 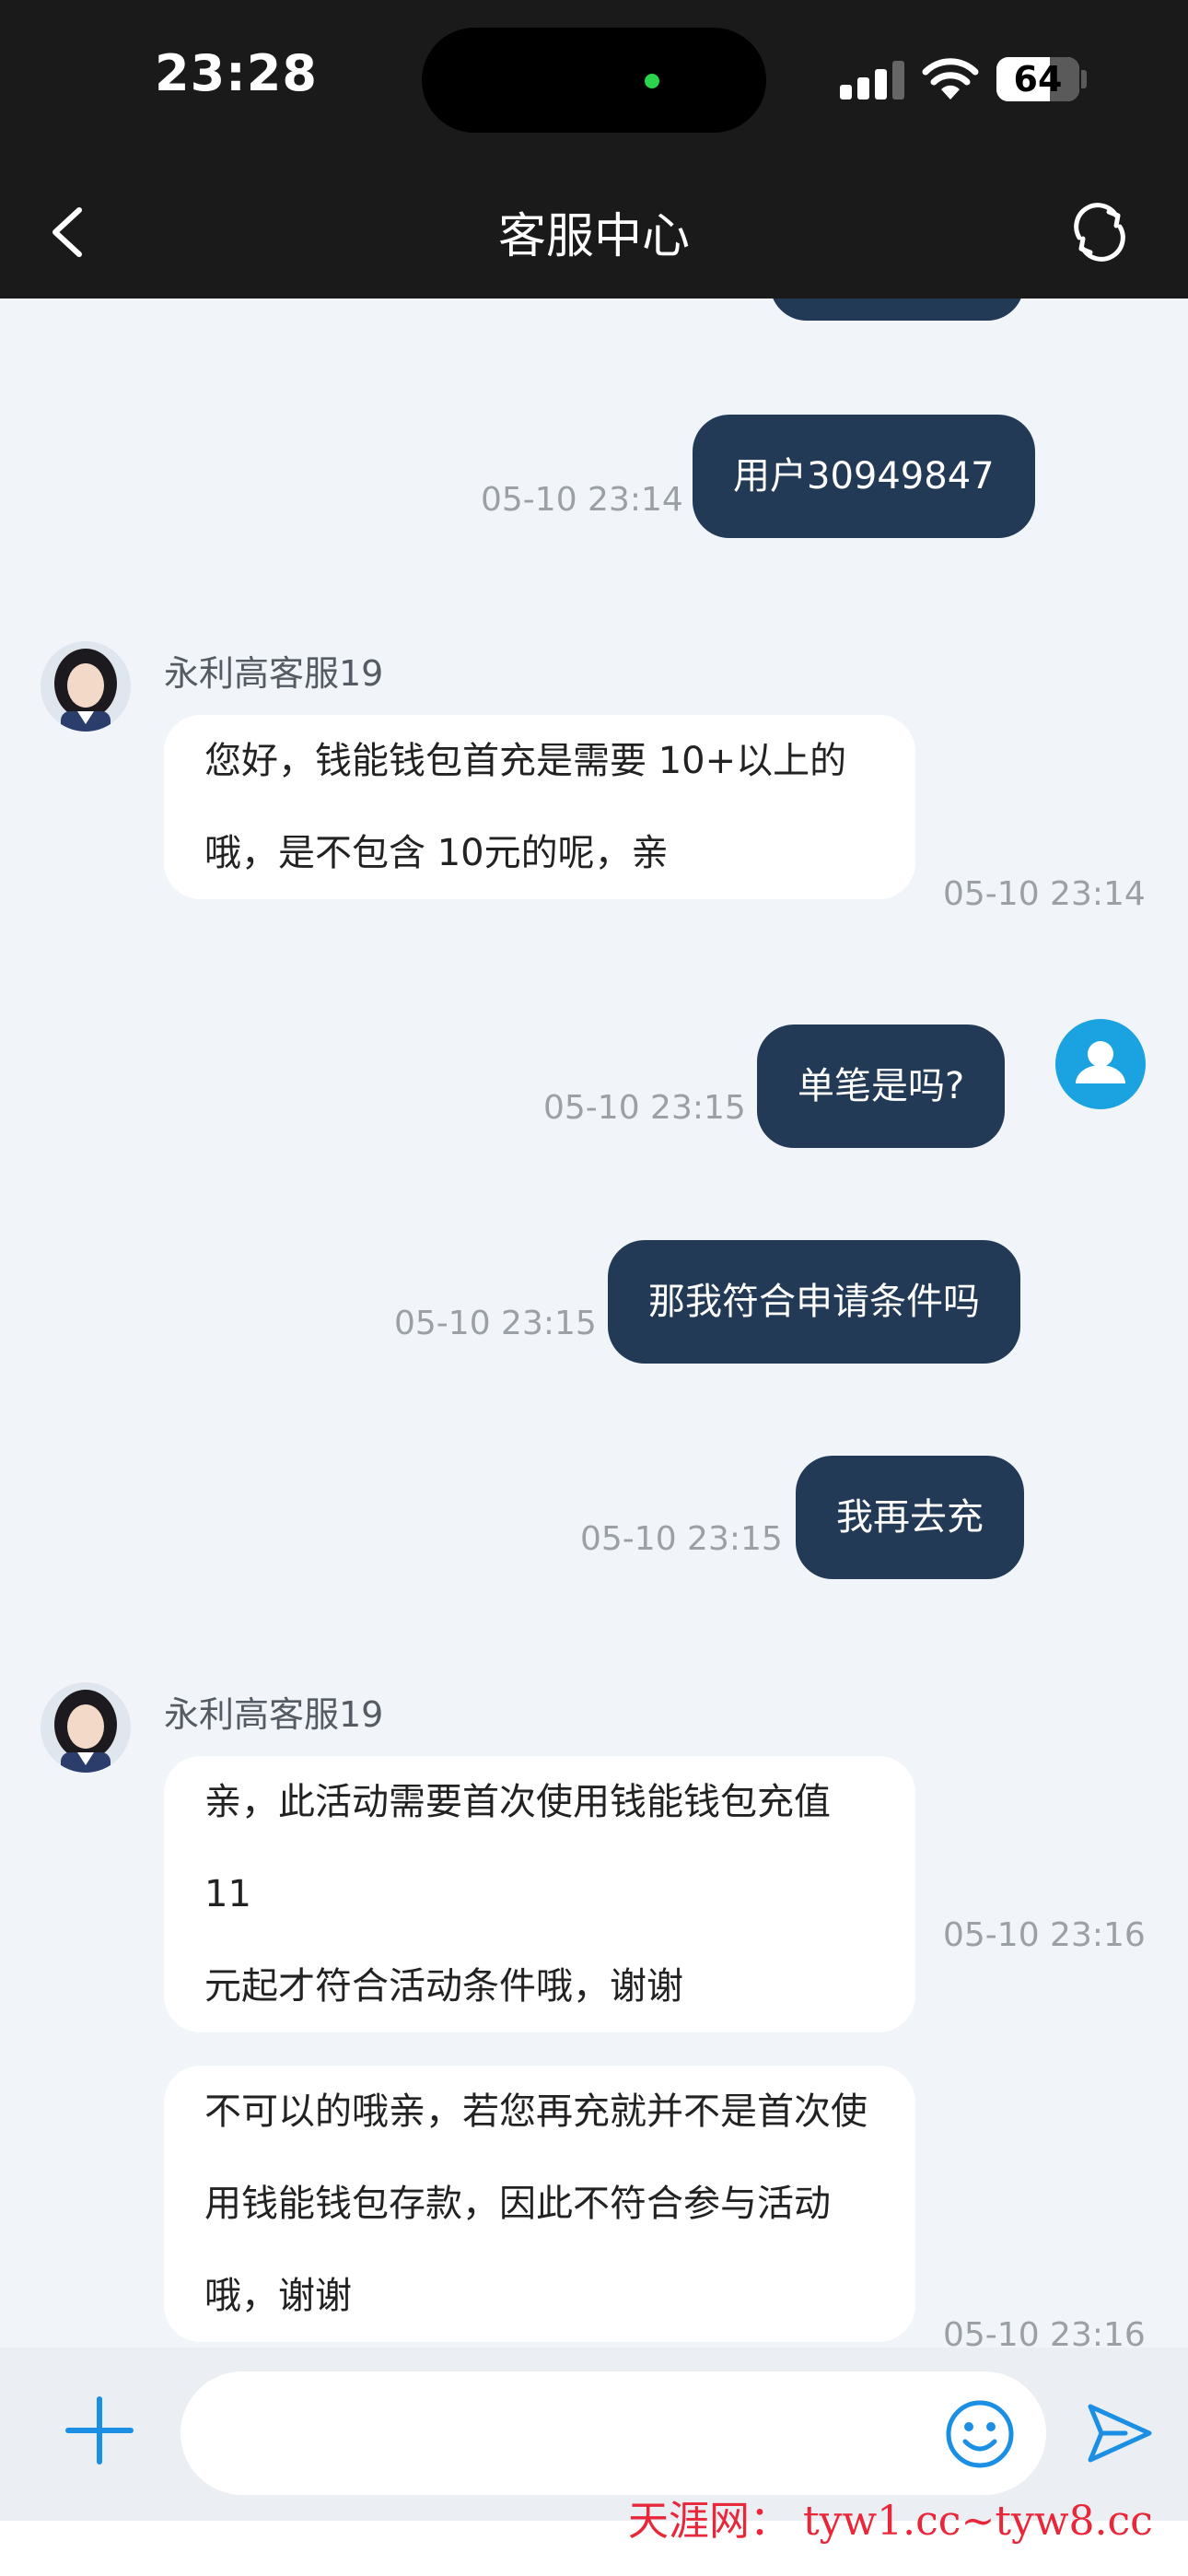 What do you see at coordinates (890, 2521) in the screenshot?
I see `watermark: 天涯网： tyw1.cc~tyw8.cc` at bounding box center [890, 2521].